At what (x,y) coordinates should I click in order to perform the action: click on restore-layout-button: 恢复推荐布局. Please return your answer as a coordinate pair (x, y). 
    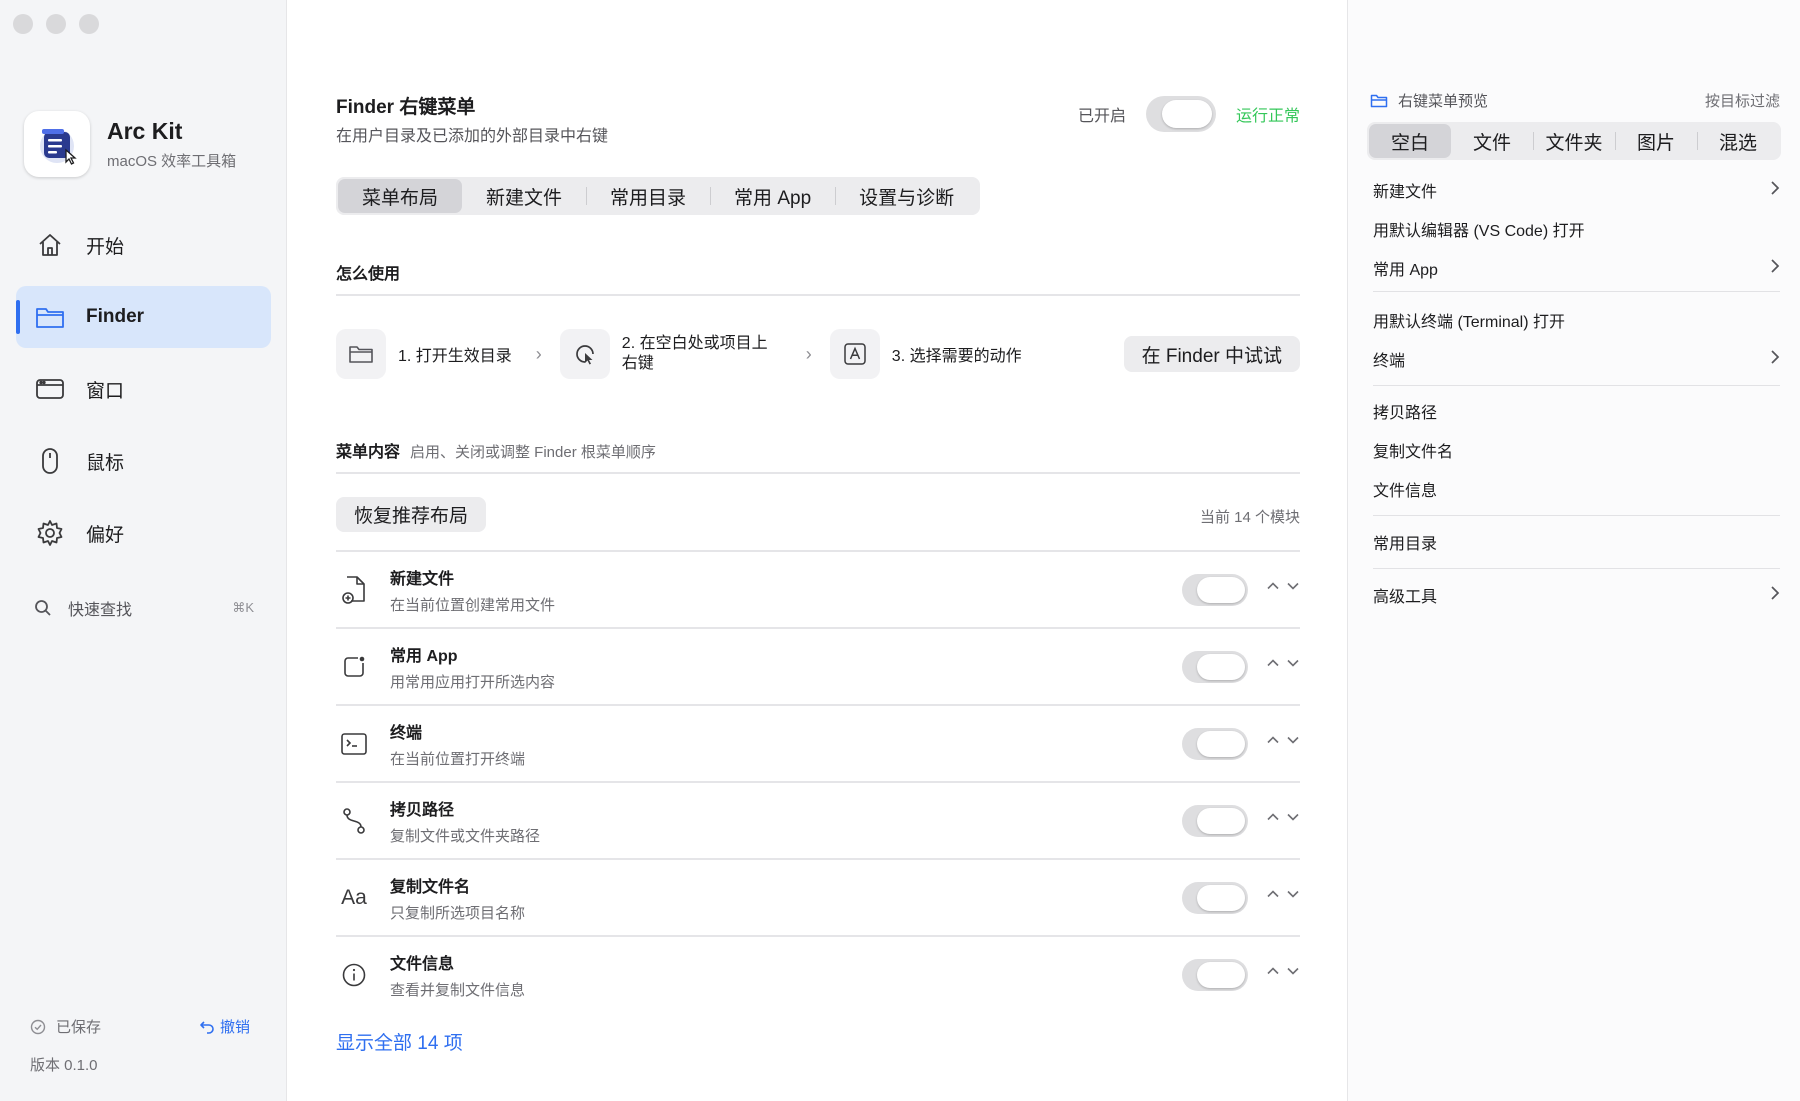
    Looking at the image, I should click on (411, 514).